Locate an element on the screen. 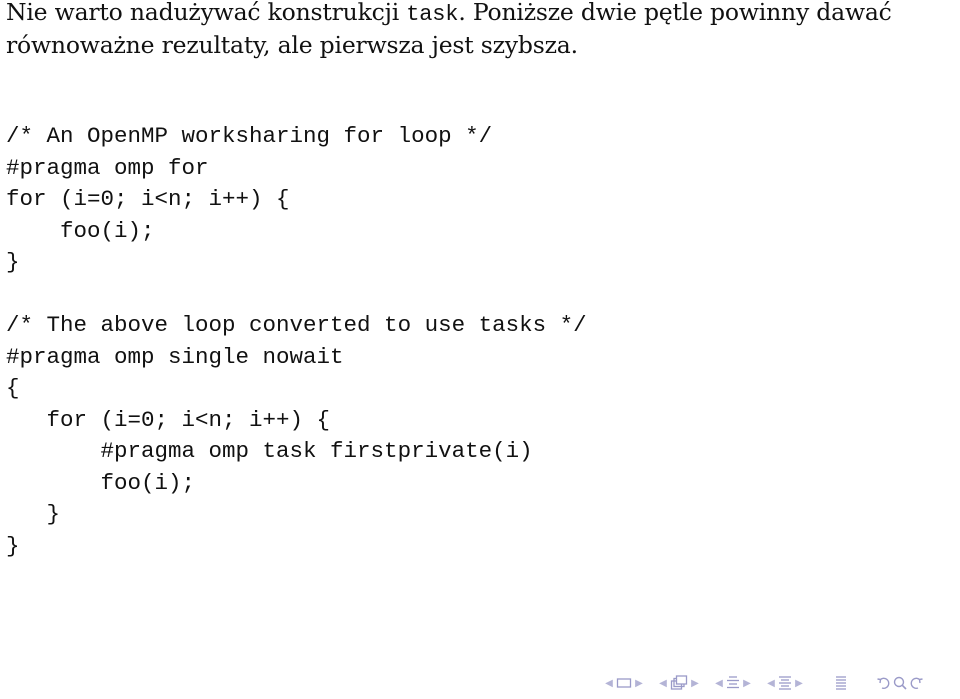 This screenshot has height=699, width=960. subsection-nav-group: ◀ ▶ is located at coordinates (785, 683).